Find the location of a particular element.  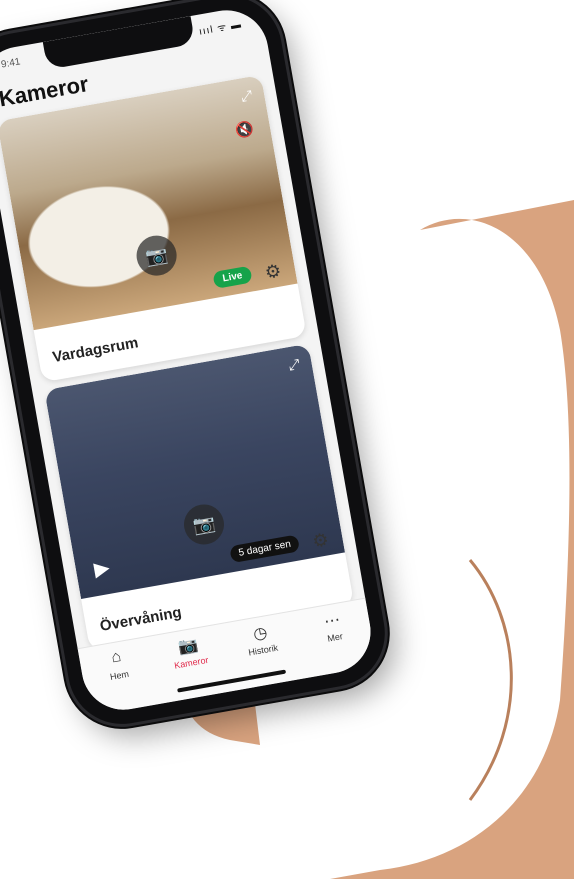

tab-label: Historik is located at coordinates (263, 650).